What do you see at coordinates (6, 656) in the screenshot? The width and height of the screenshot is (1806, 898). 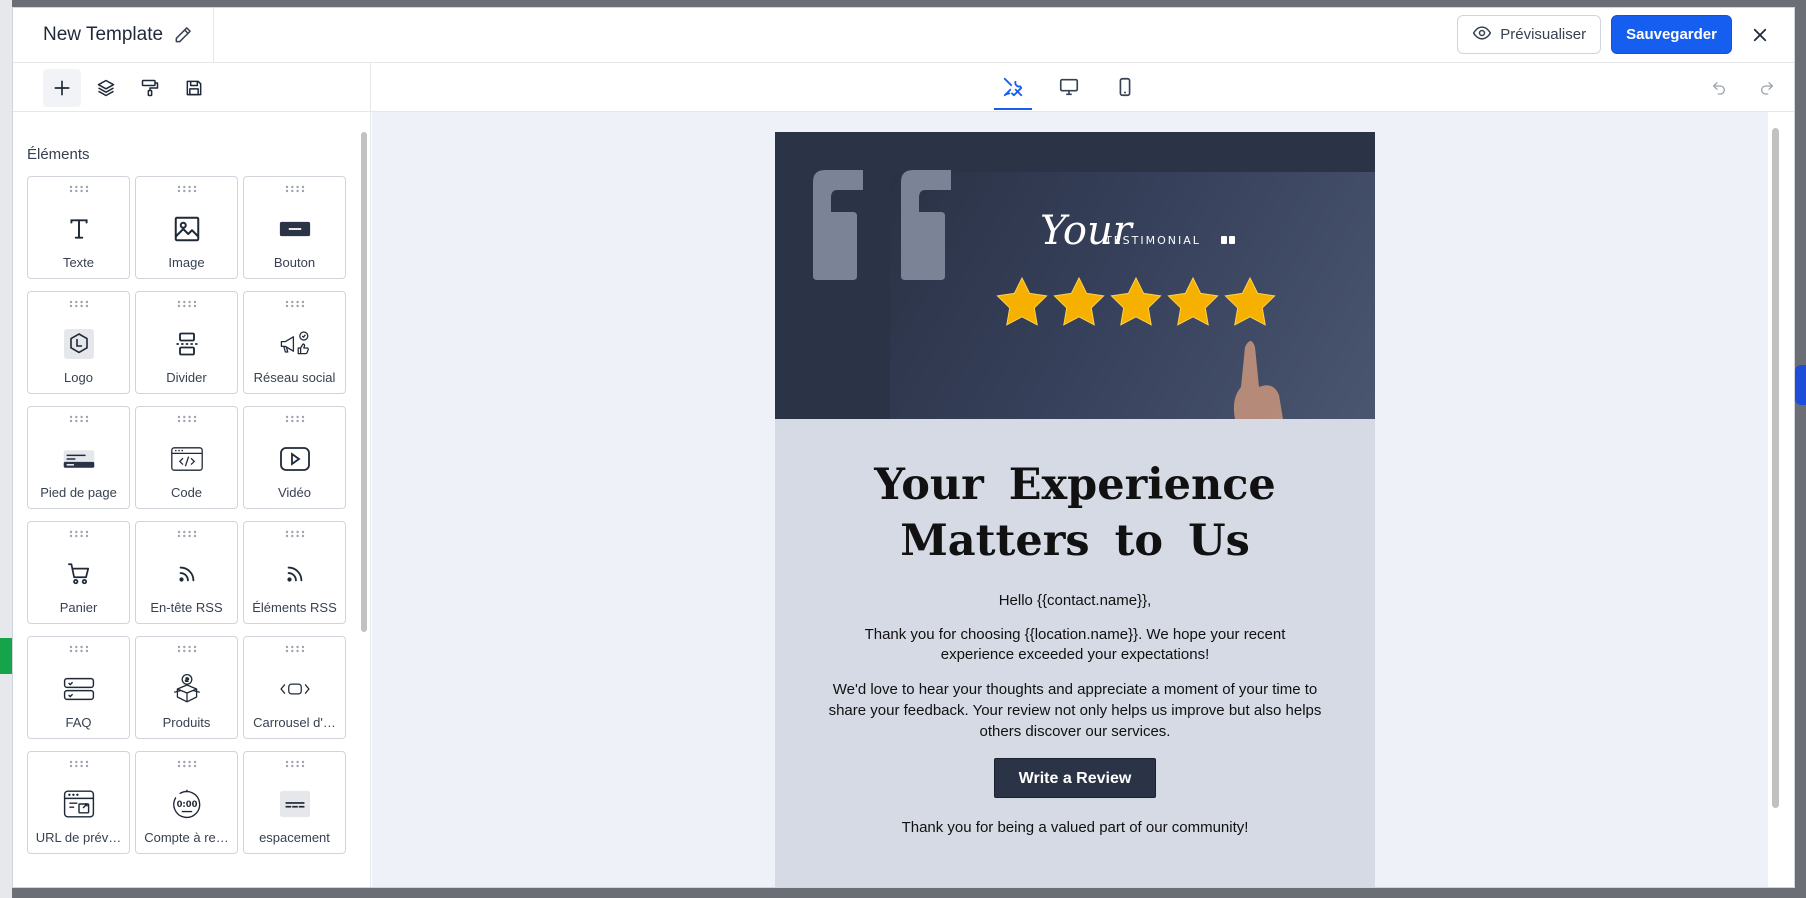 I see `background-green-badge` at bounding box center [6, 656].